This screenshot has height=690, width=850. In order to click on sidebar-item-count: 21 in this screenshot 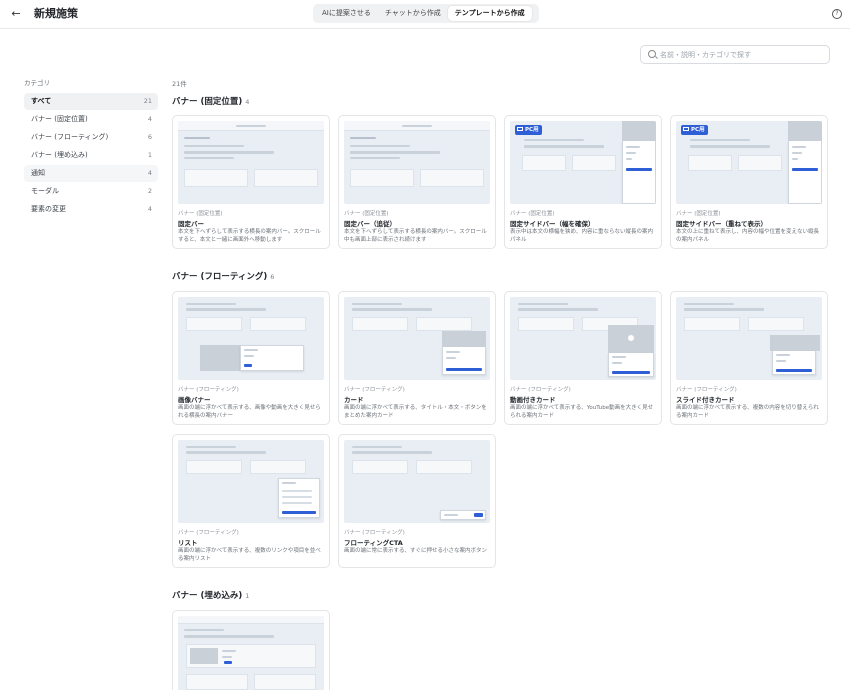, I will do `click(147, 101)`.